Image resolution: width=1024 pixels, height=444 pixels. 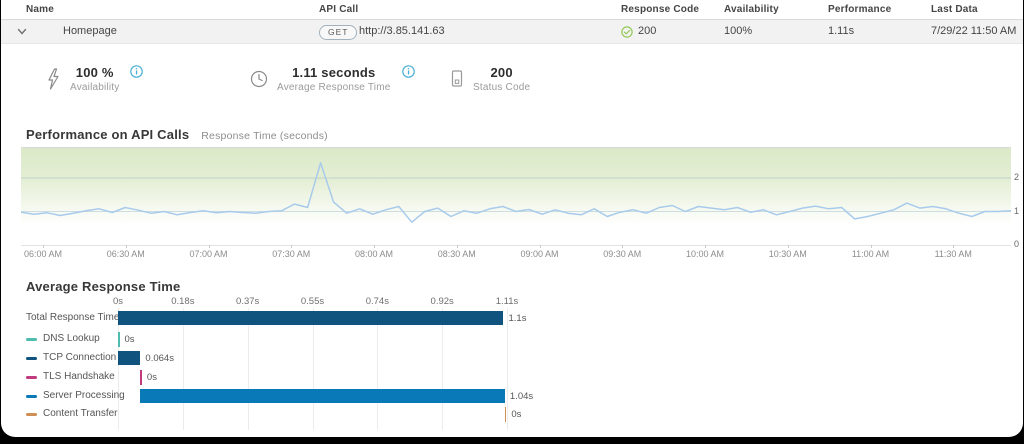 I want to click on chevron-down-icon, so click(x=22, y=32).